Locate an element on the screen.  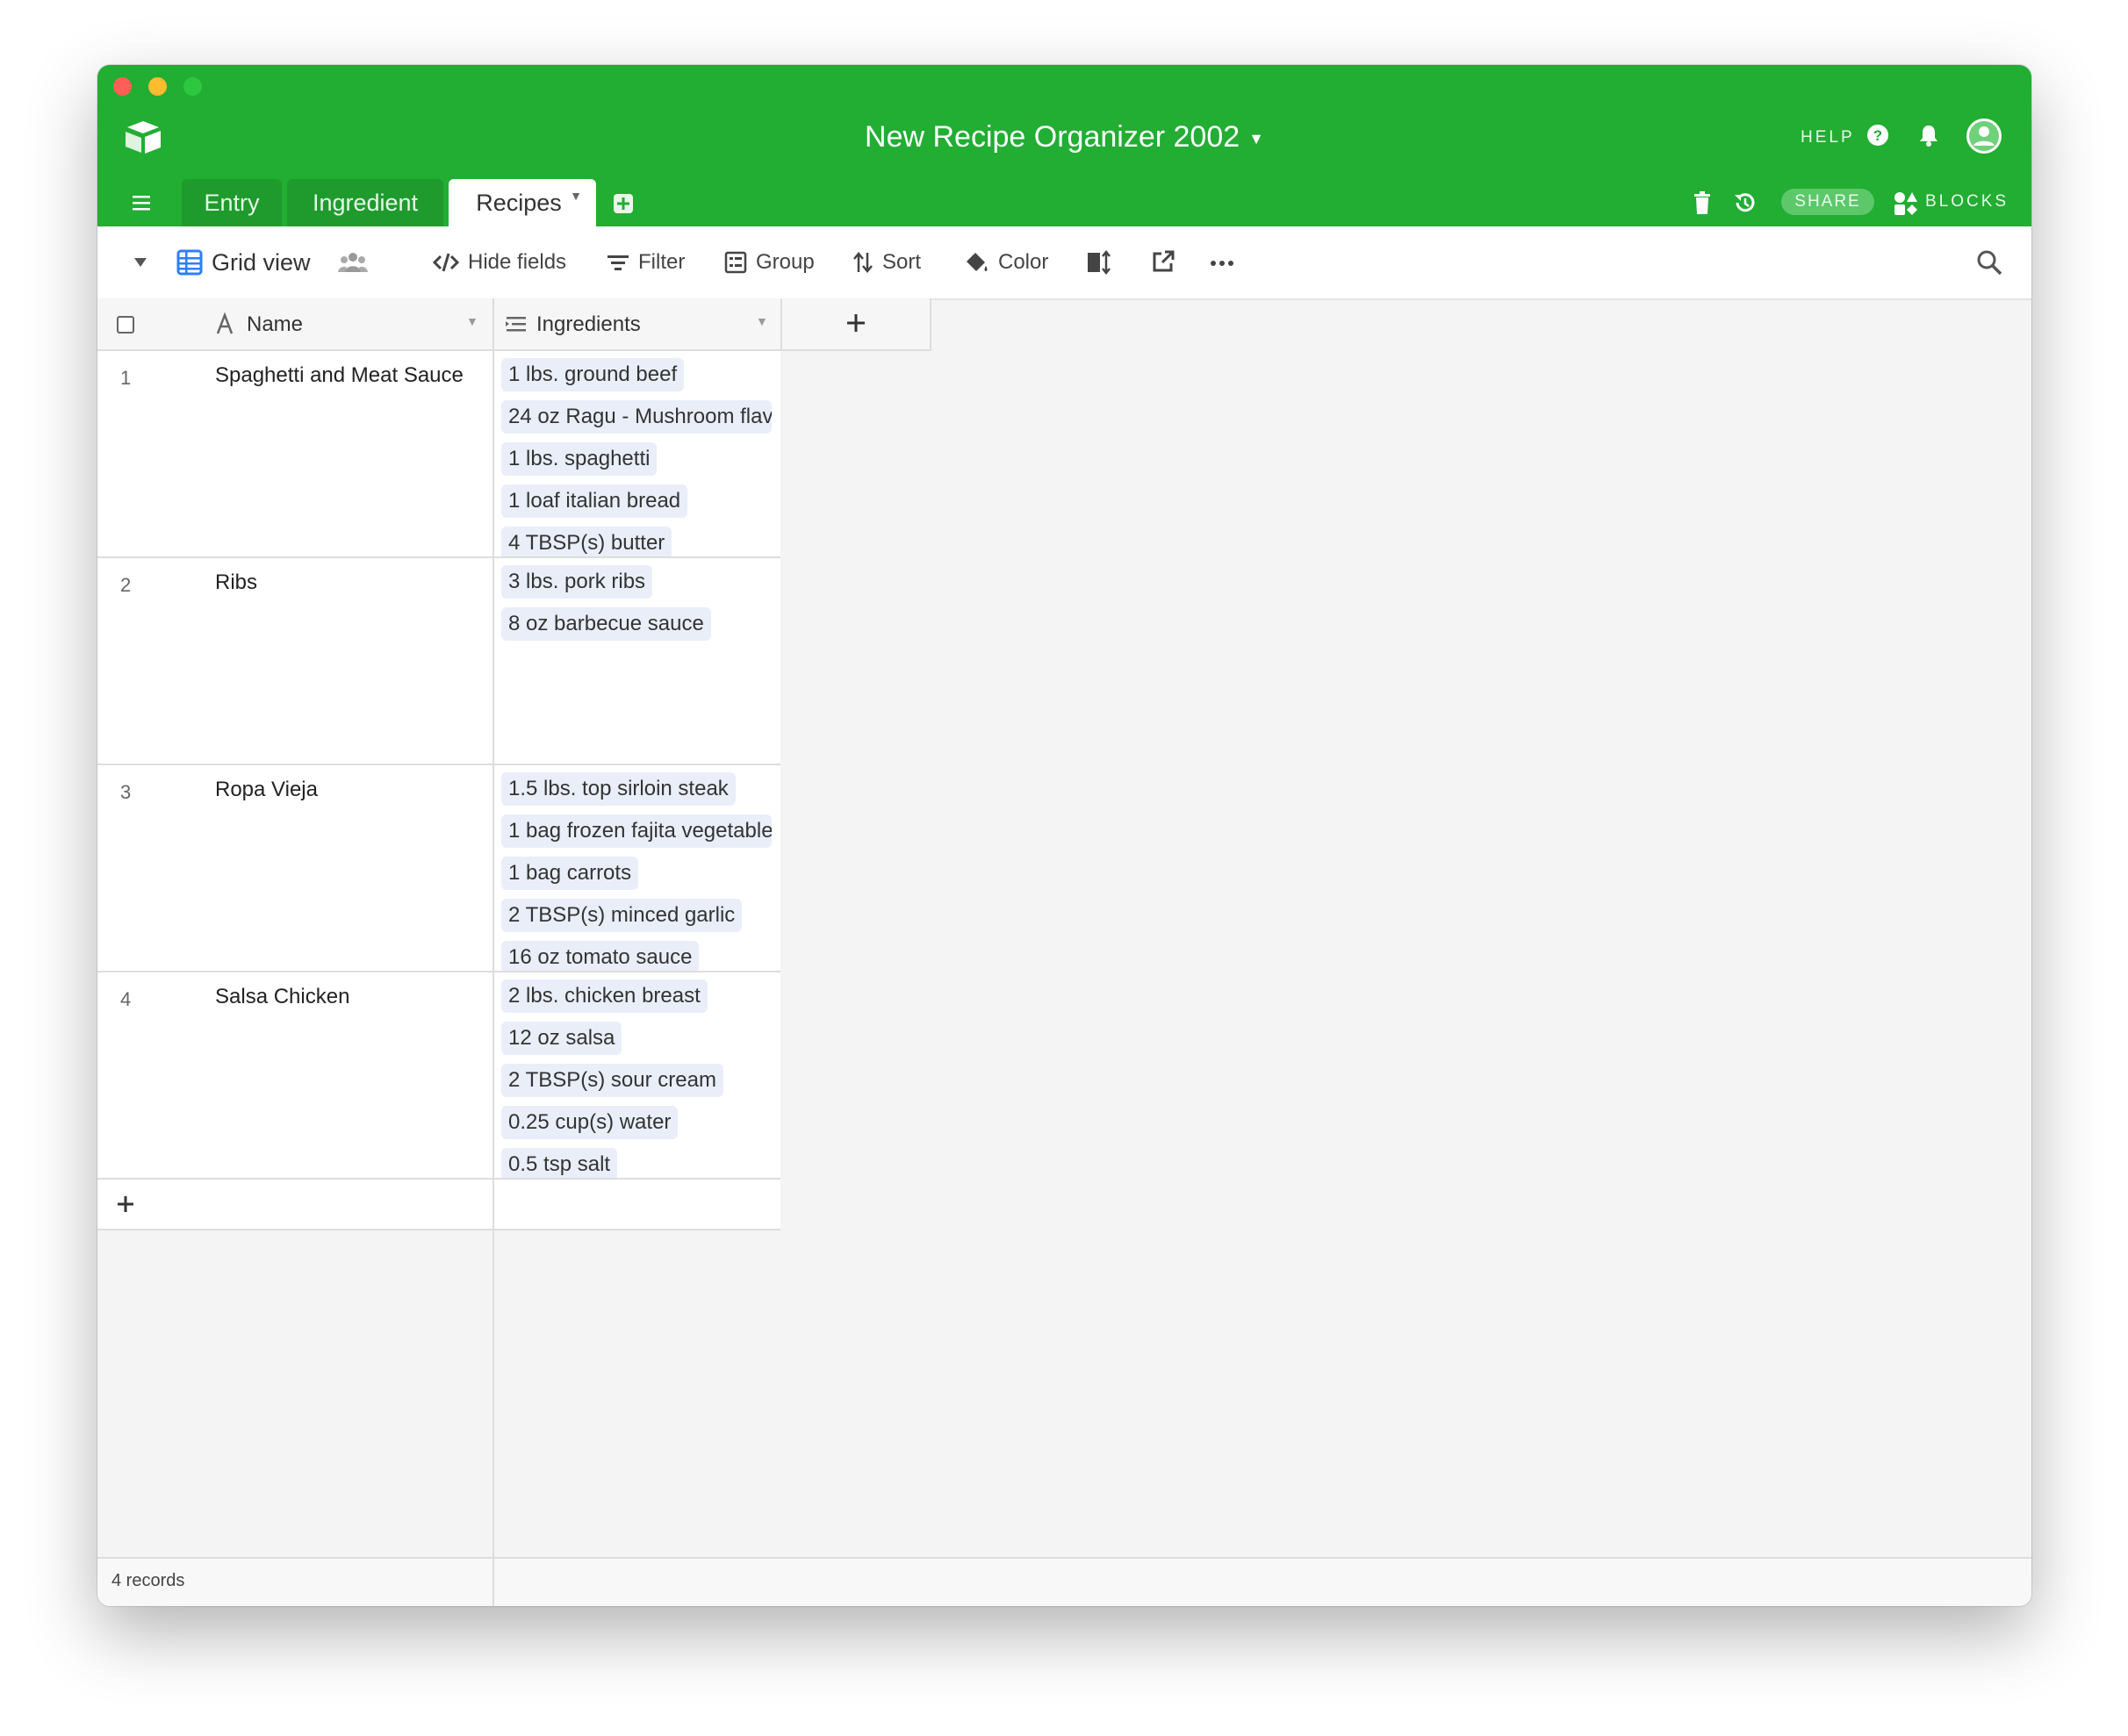
linked-record-pill: 4 TBSP(s) butter is located at coordinates (586, 541).